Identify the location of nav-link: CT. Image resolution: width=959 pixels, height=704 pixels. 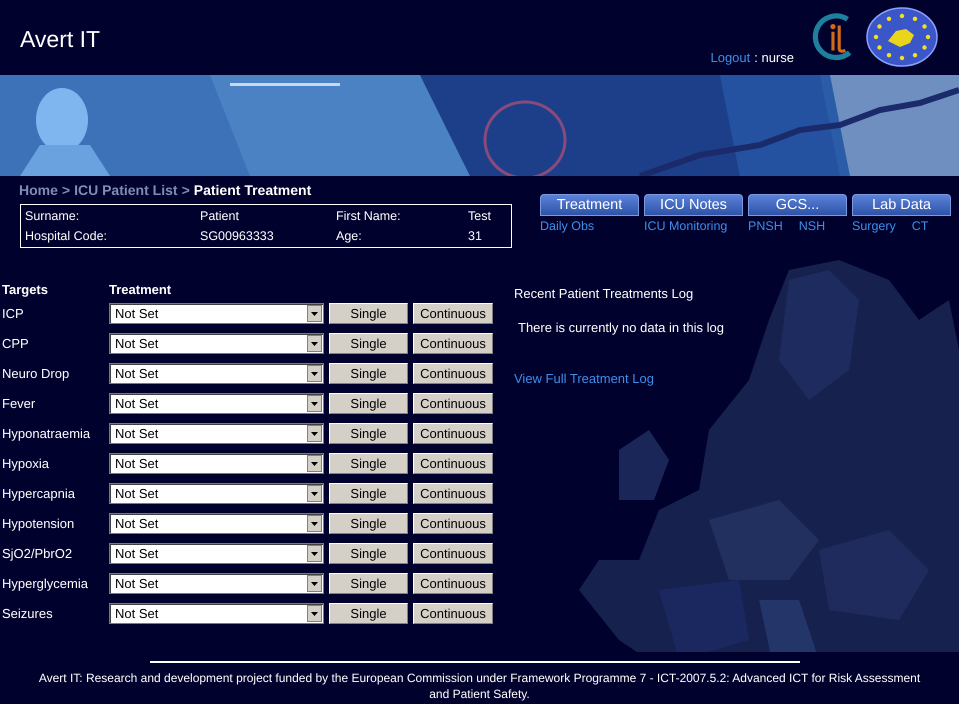
(920, 226).